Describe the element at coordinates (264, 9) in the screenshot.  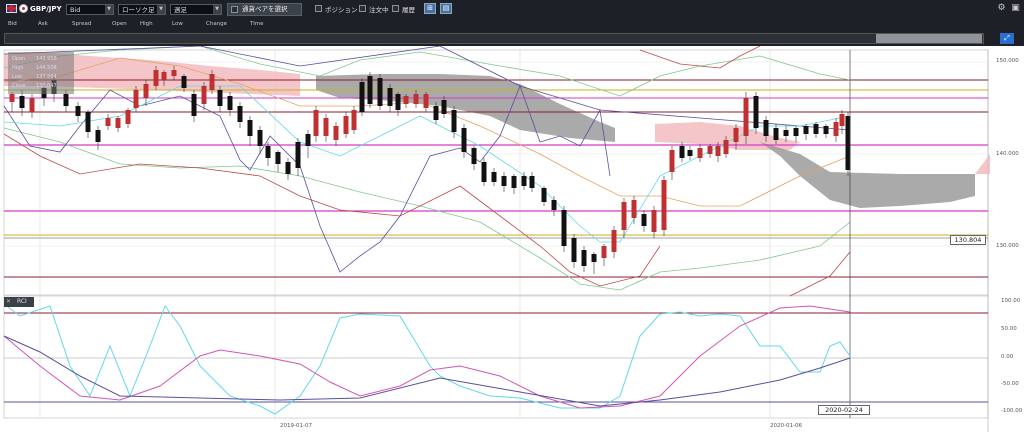
I see `select-pair-button: 通貨ペアを選択` at that location.